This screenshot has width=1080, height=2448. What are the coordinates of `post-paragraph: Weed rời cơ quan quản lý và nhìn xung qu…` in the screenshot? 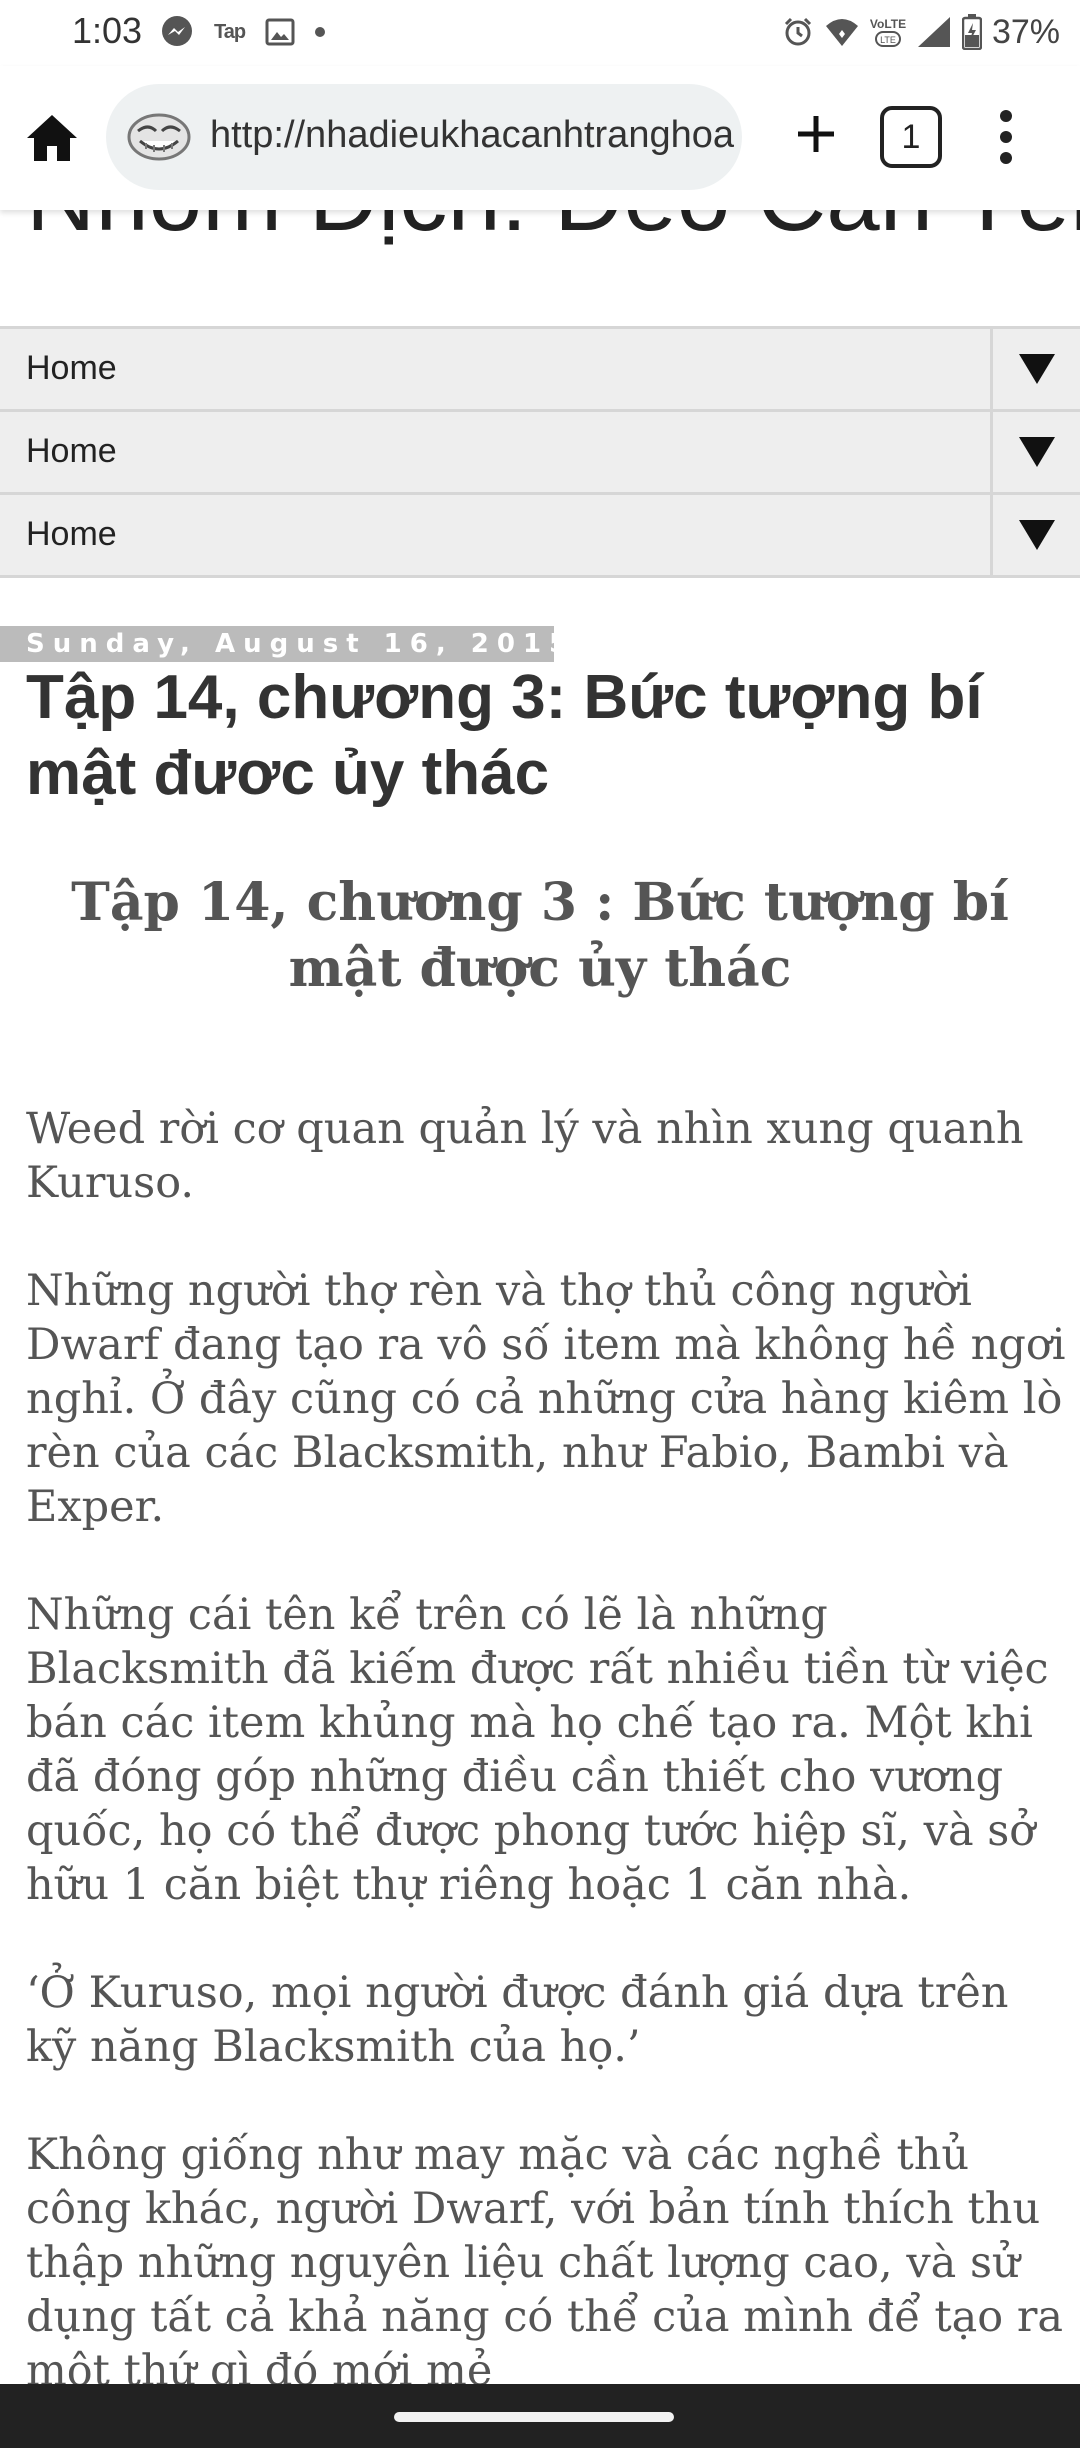 It's located at (525, 1156).